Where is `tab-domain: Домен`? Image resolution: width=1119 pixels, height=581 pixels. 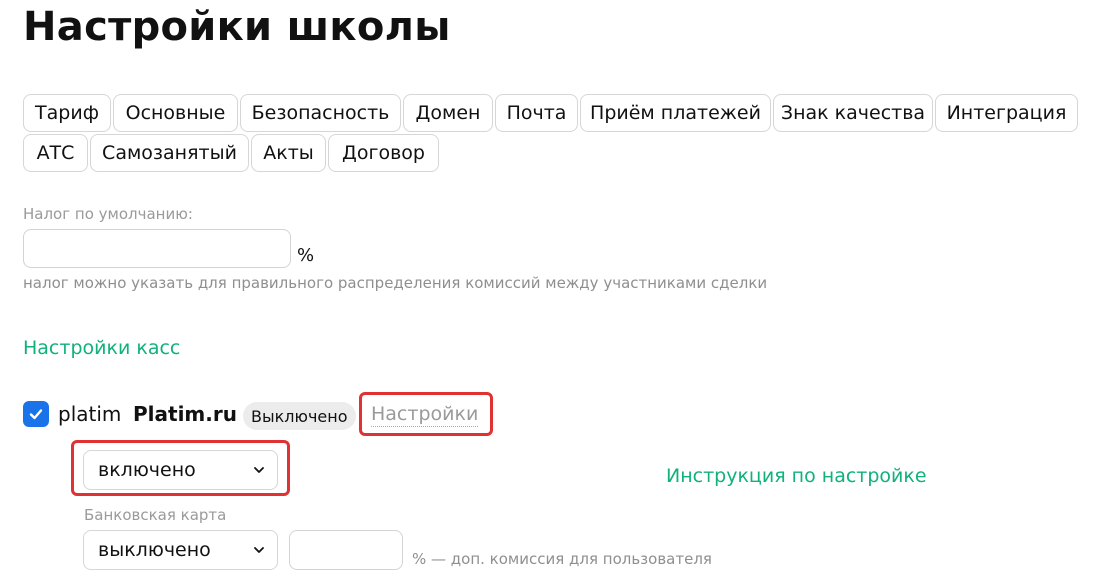
tab-domain: Домен is located at coordinates (448, 113).